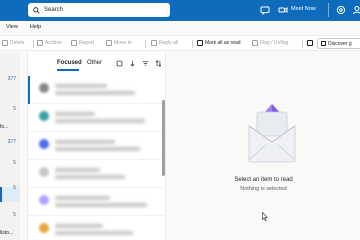 The image size is (360, 240). I want to click on title-divider, so click(328, 10).